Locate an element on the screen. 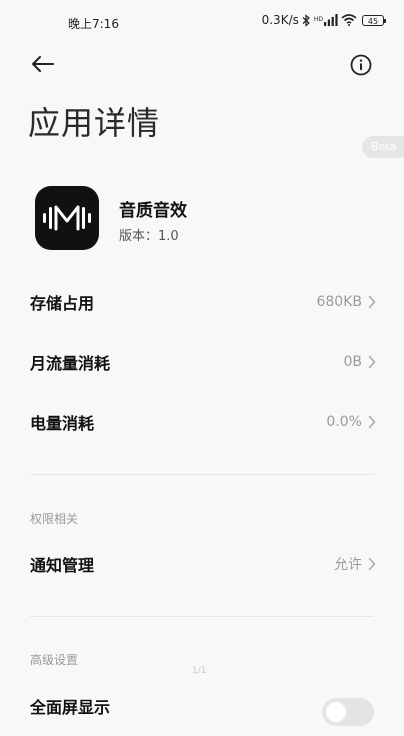 The width and height of the screenshot is (404, 736). toggle-knob is located at coordinates (336, 712).